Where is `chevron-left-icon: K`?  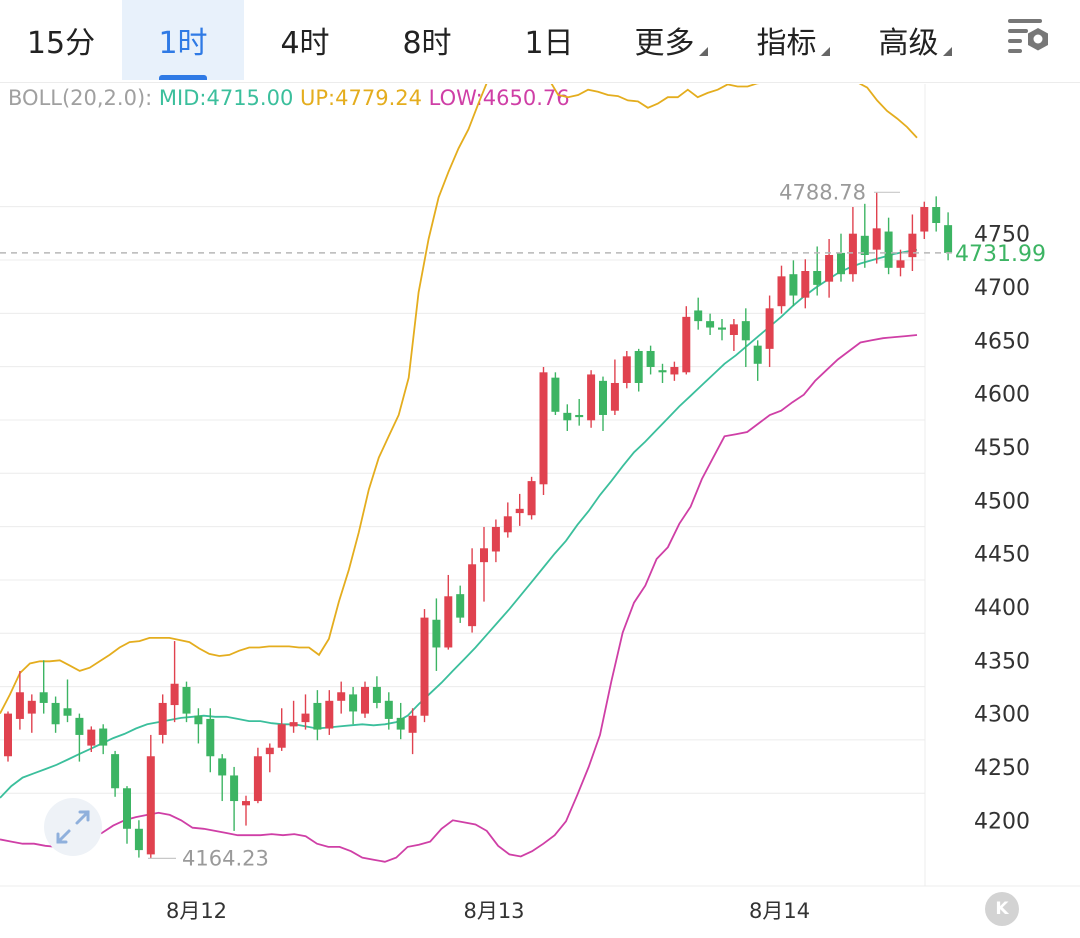 chevron-left-icon: K is located at coordinates (1002, 909).